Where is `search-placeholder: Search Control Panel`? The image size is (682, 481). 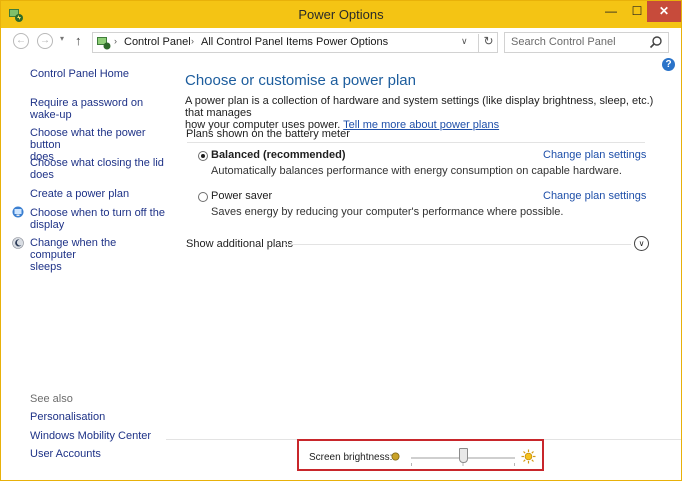 search-placeholder: Search Control Panel is located at coordinates (563, 42).